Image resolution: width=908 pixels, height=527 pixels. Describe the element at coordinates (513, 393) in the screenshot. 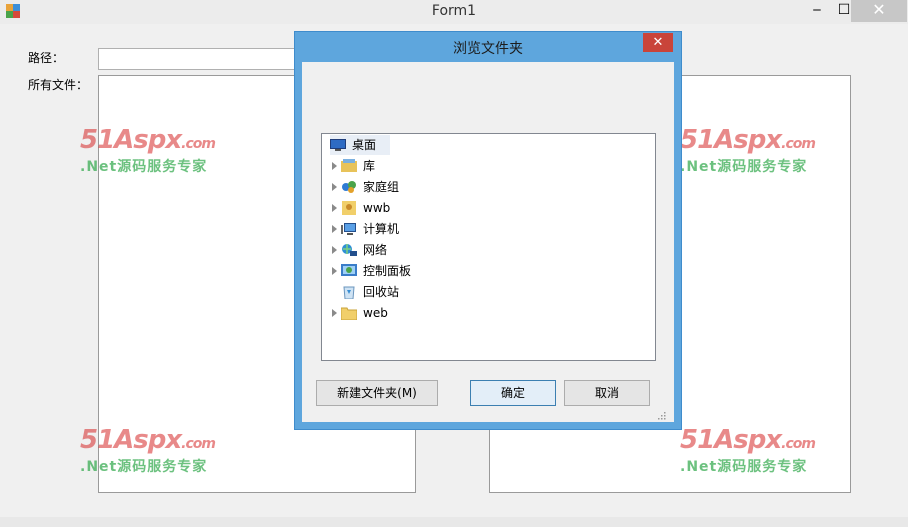

I see `ok-button: 确定` at that location.